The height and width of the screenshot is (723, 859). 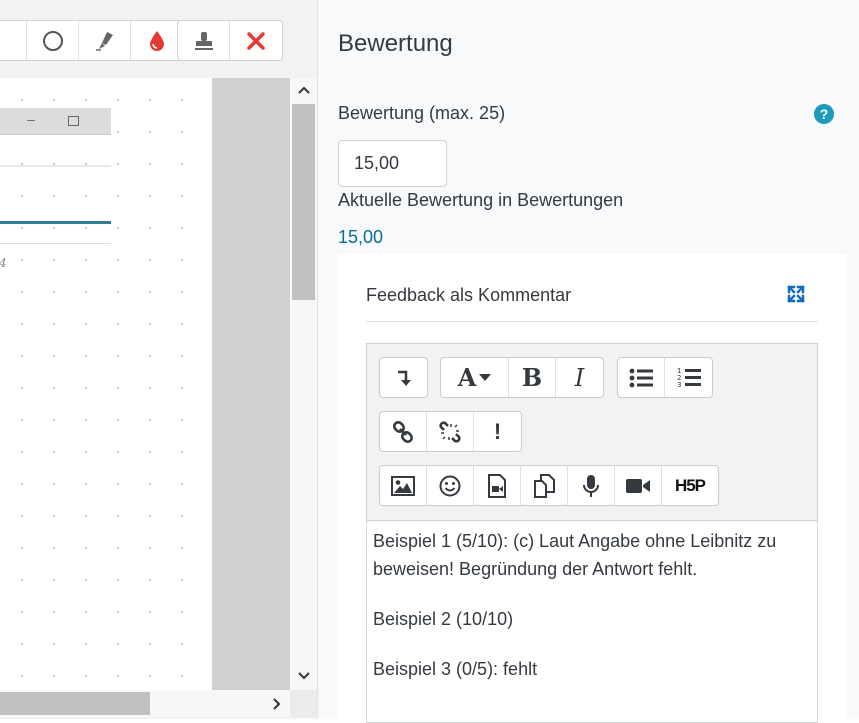 What do you see at coordinates (55, 189) in the screenshot?
I see `pdf-page-snippet: – 4` at bounding box center [55, 189].